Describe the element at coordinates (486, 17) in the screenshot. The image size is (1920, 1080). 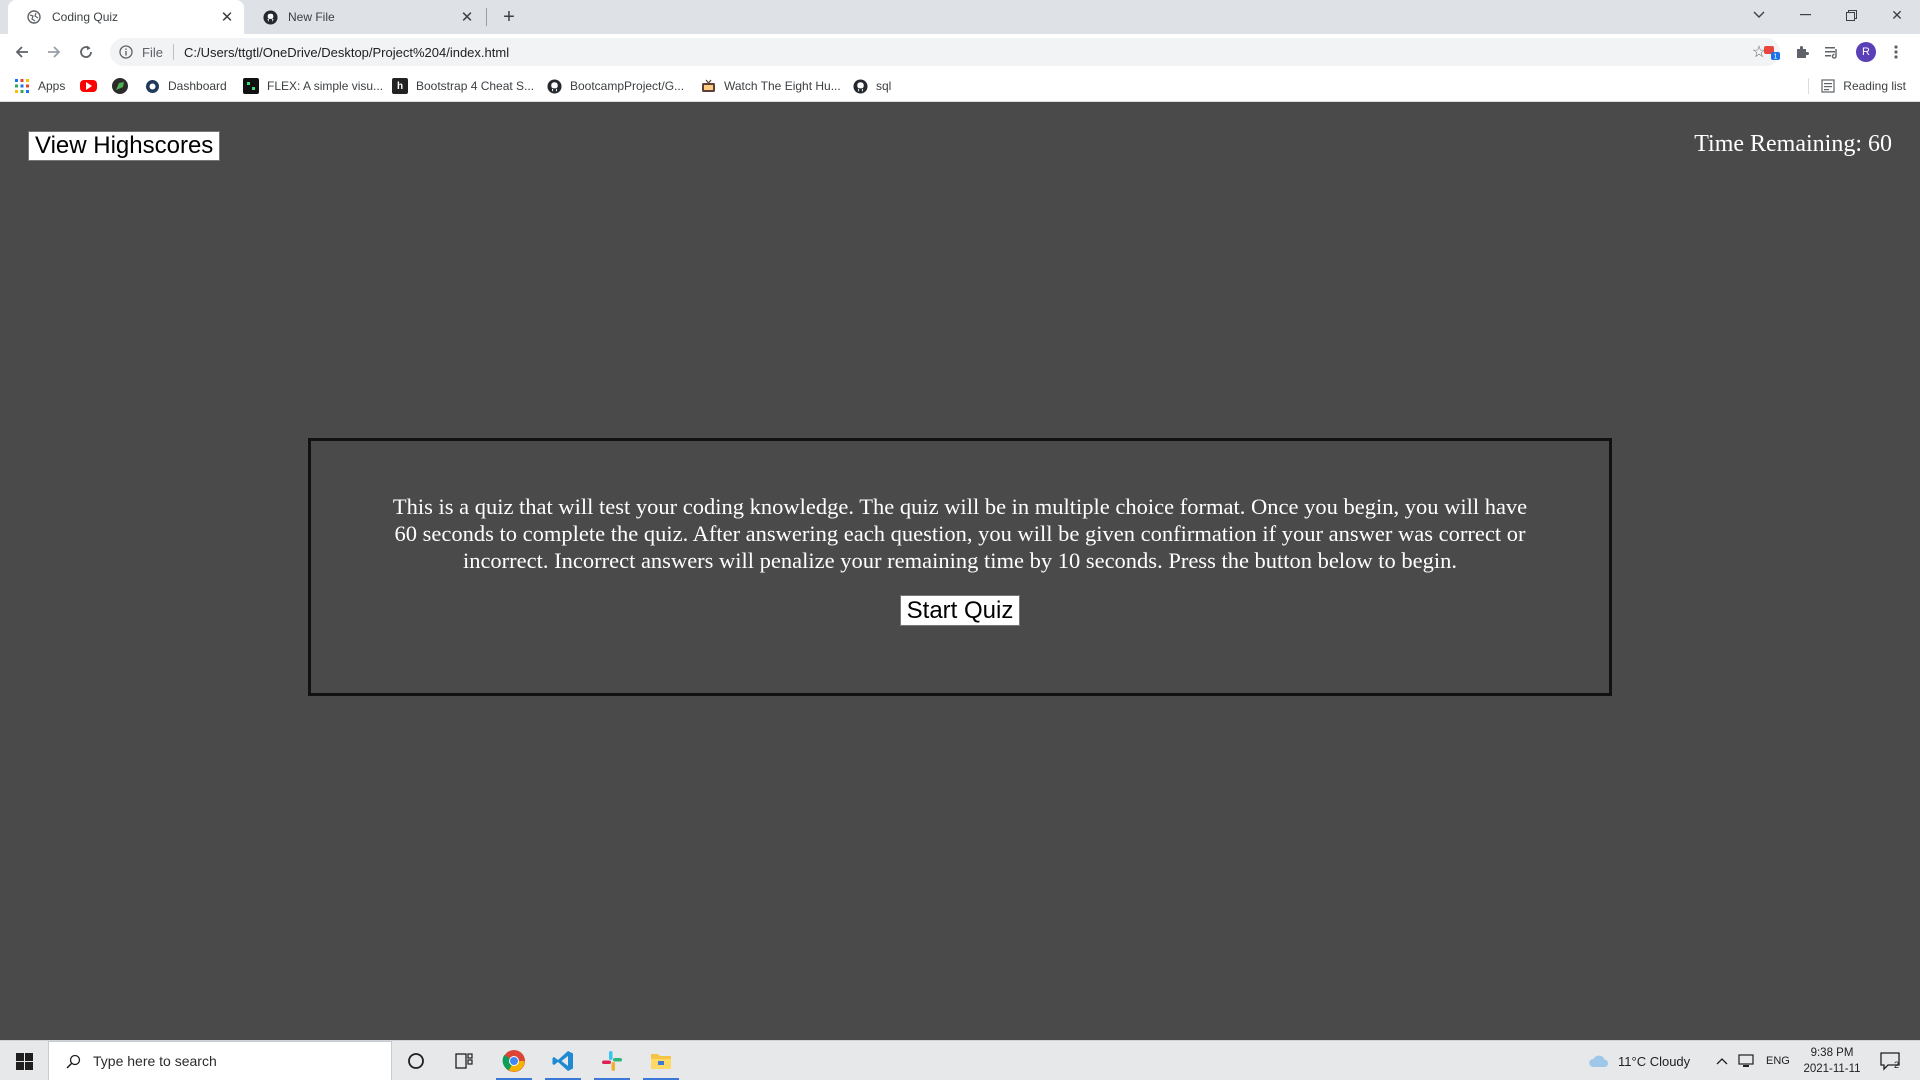
I see `tab-separator` at that location.